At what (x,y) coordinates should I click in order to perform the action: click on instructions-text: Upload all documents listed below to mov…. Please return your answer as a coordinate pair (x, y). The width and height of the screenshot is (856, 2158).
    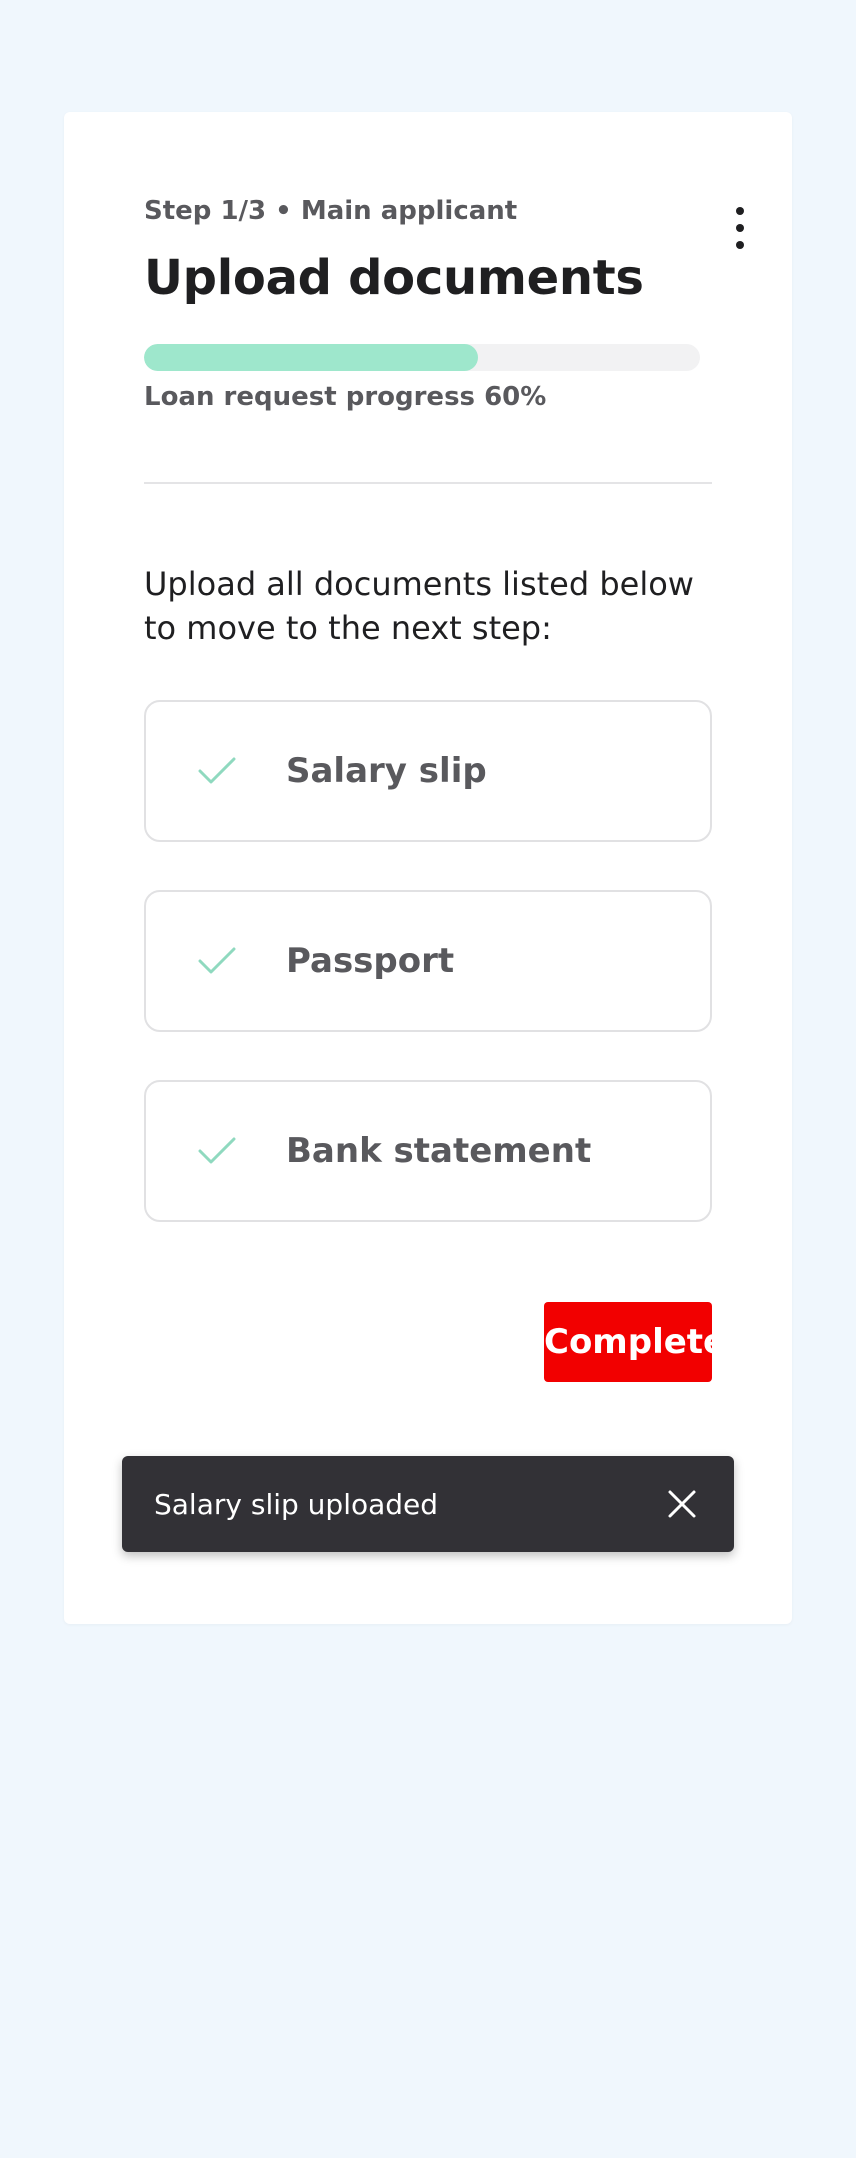
    Looking at the image, I should click on (419, 606).